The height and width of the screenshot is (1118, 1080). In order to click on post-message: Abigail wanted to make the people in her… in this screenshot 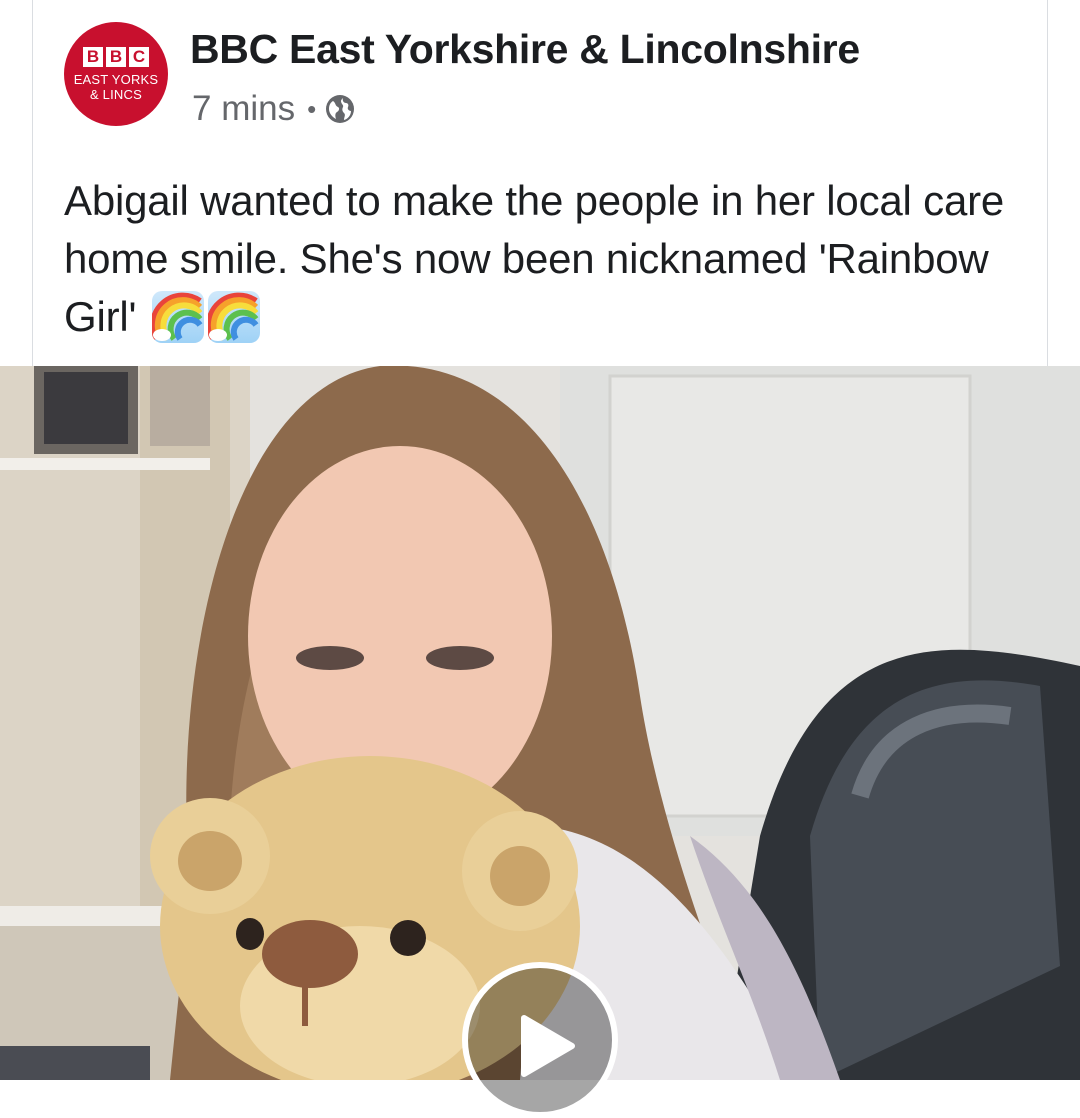, I will do `click(534, 258)`.